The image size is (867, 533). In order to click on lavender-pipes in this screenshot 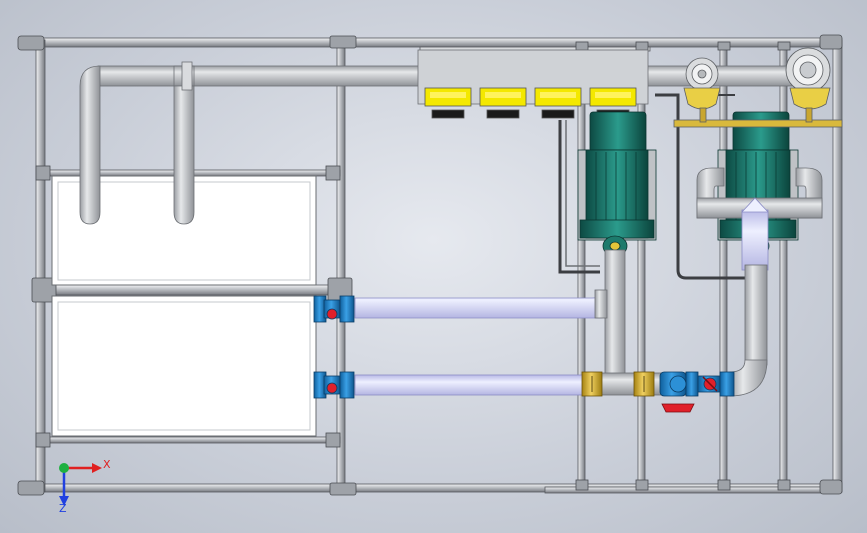, I will do `click(479, 342)`.